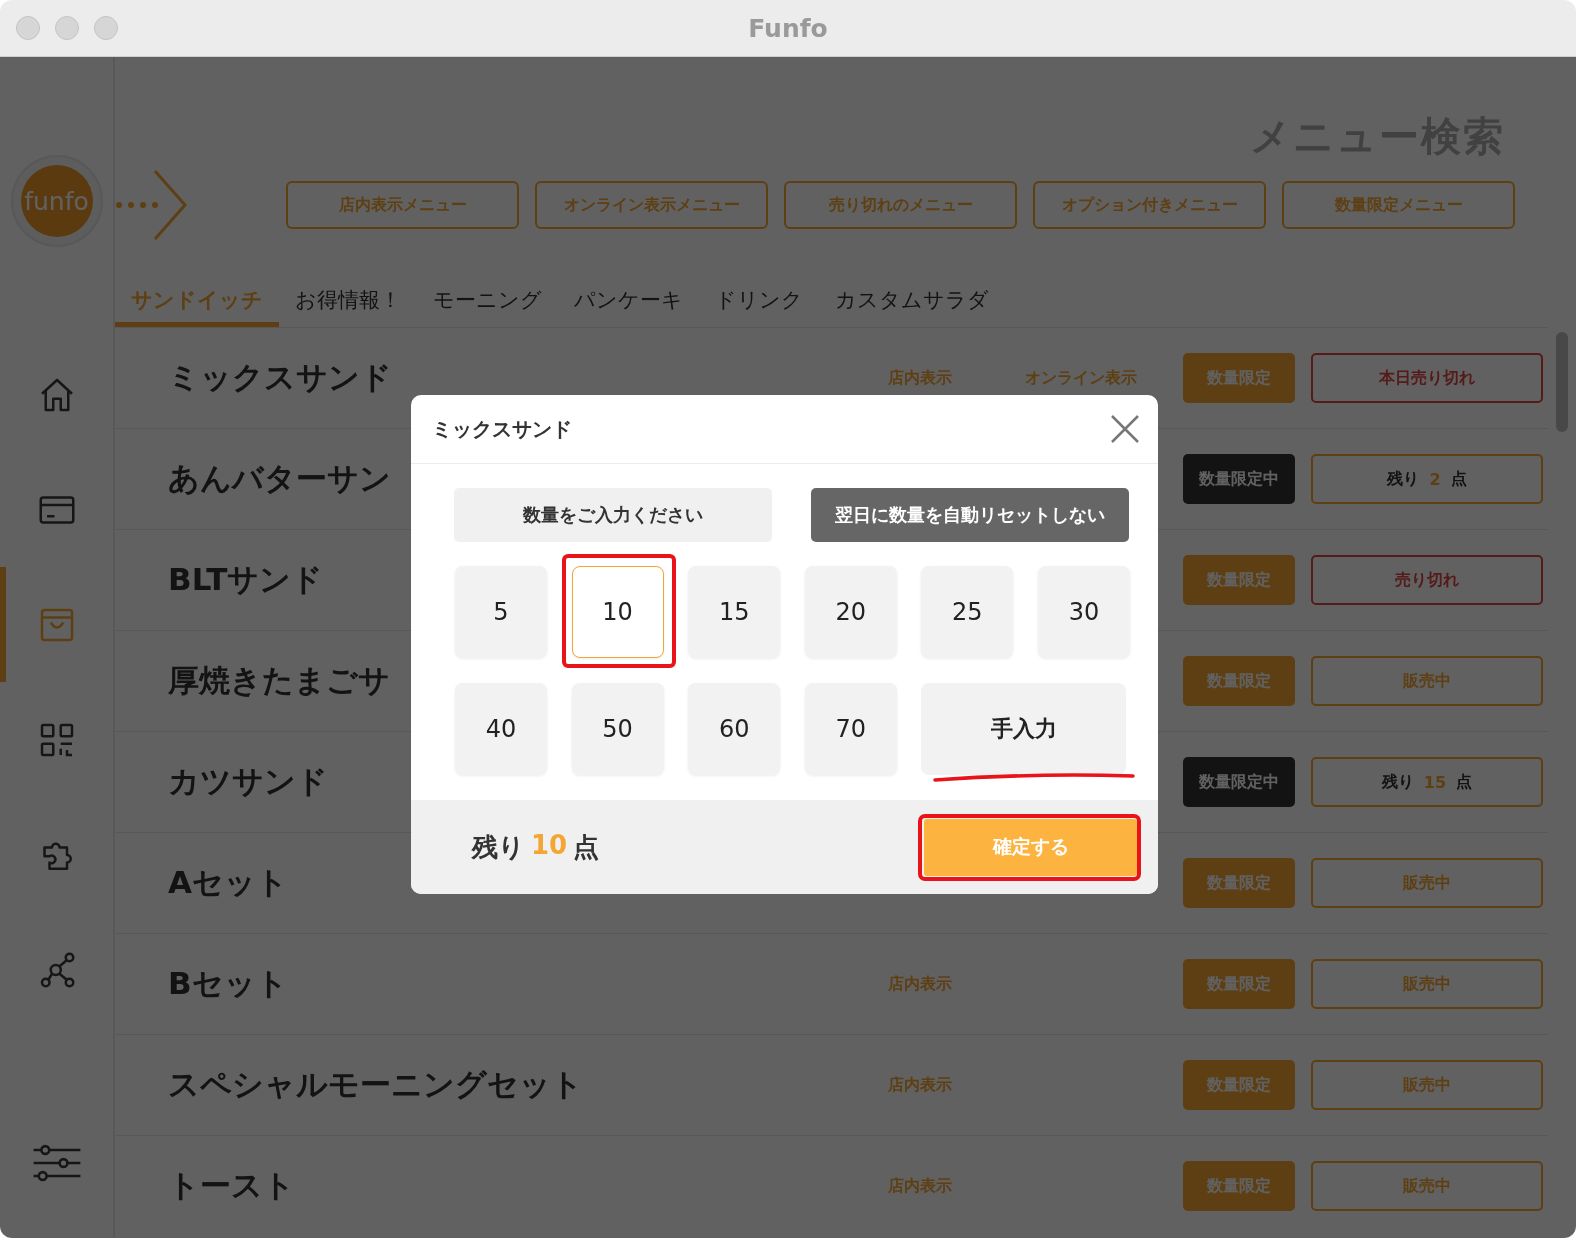 Image resolution: width=1576 pixels, height=1238 pixels. Describe the element at coordinates (348, 302) in the screenshot. I see `category-tab: お得情報！` at that location.